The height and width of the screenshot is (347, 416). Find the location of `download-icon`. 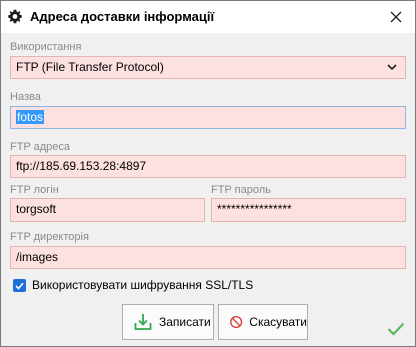

download-icon is located at coordinates (143, 322).